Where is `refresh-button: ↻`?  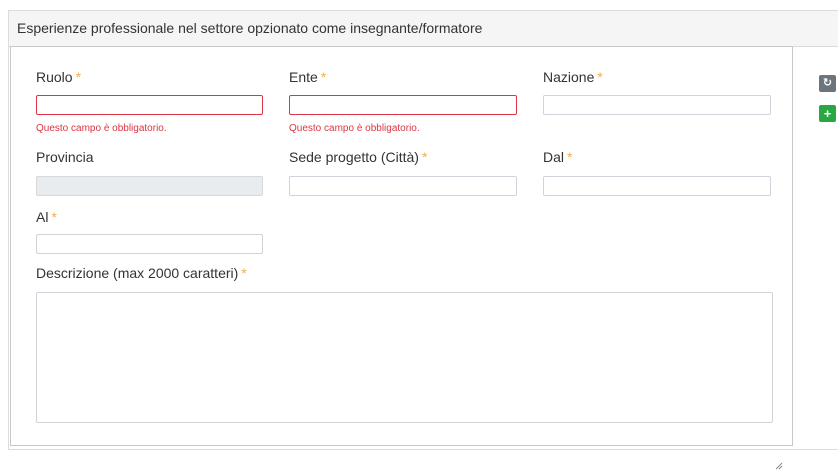
refresh-button: ↻ is located at coordinates (827, 83).